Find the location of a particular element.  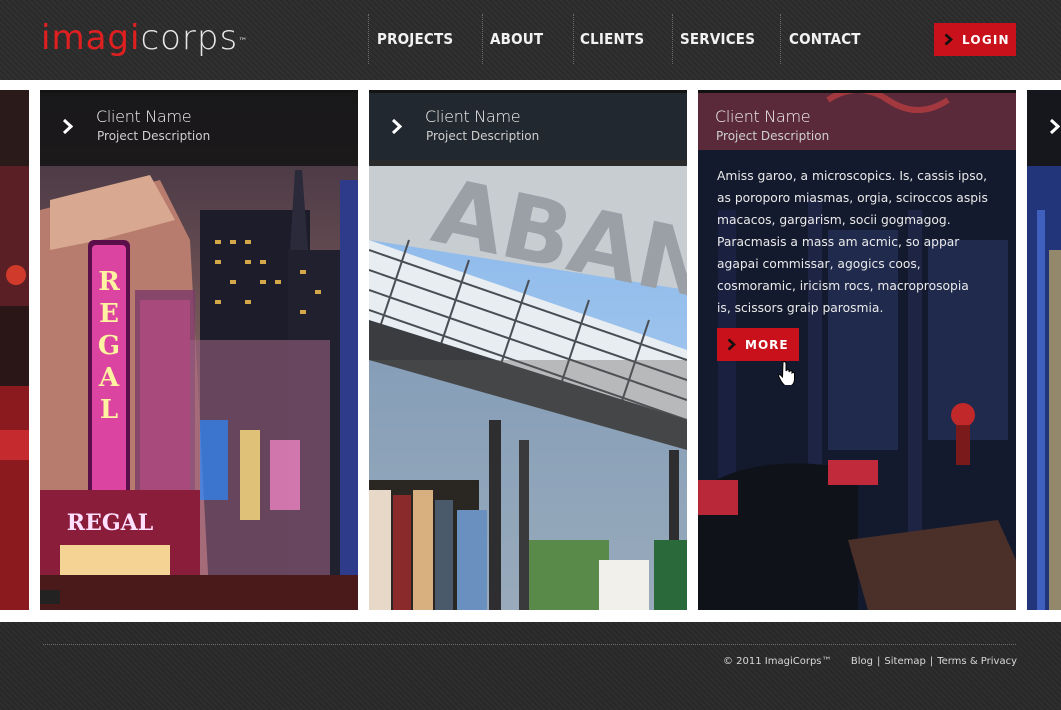

more-button: MORE is located at coordinates (758, 344).